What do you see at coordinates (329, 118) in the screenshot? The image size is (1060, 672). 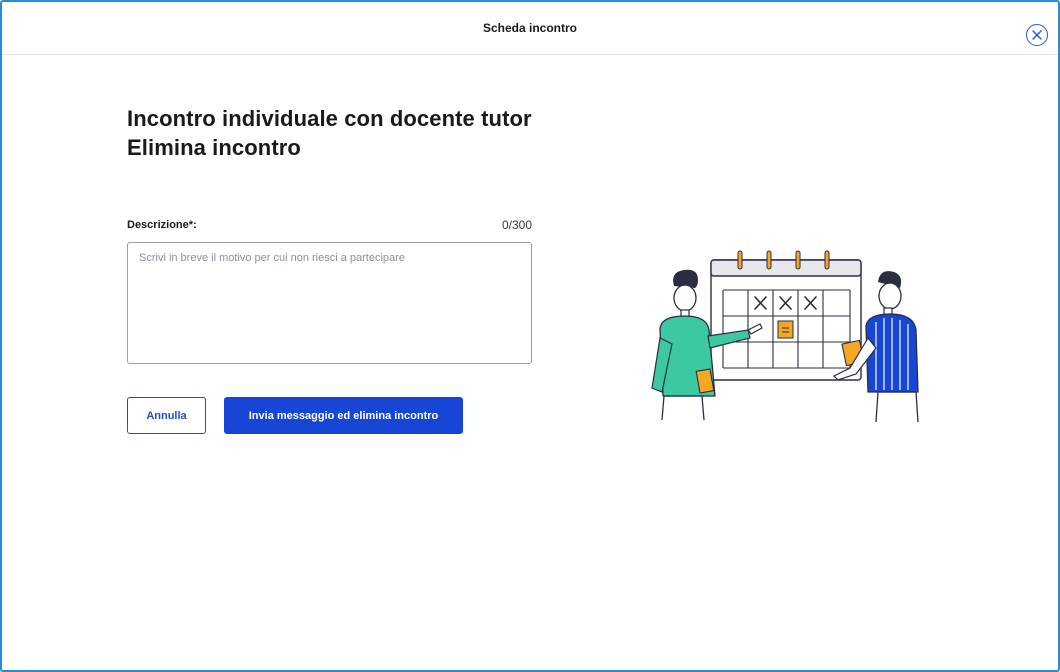 I see `page-title-line1: Incontro individuale con docente tutor` at bounding box center [329, 118].